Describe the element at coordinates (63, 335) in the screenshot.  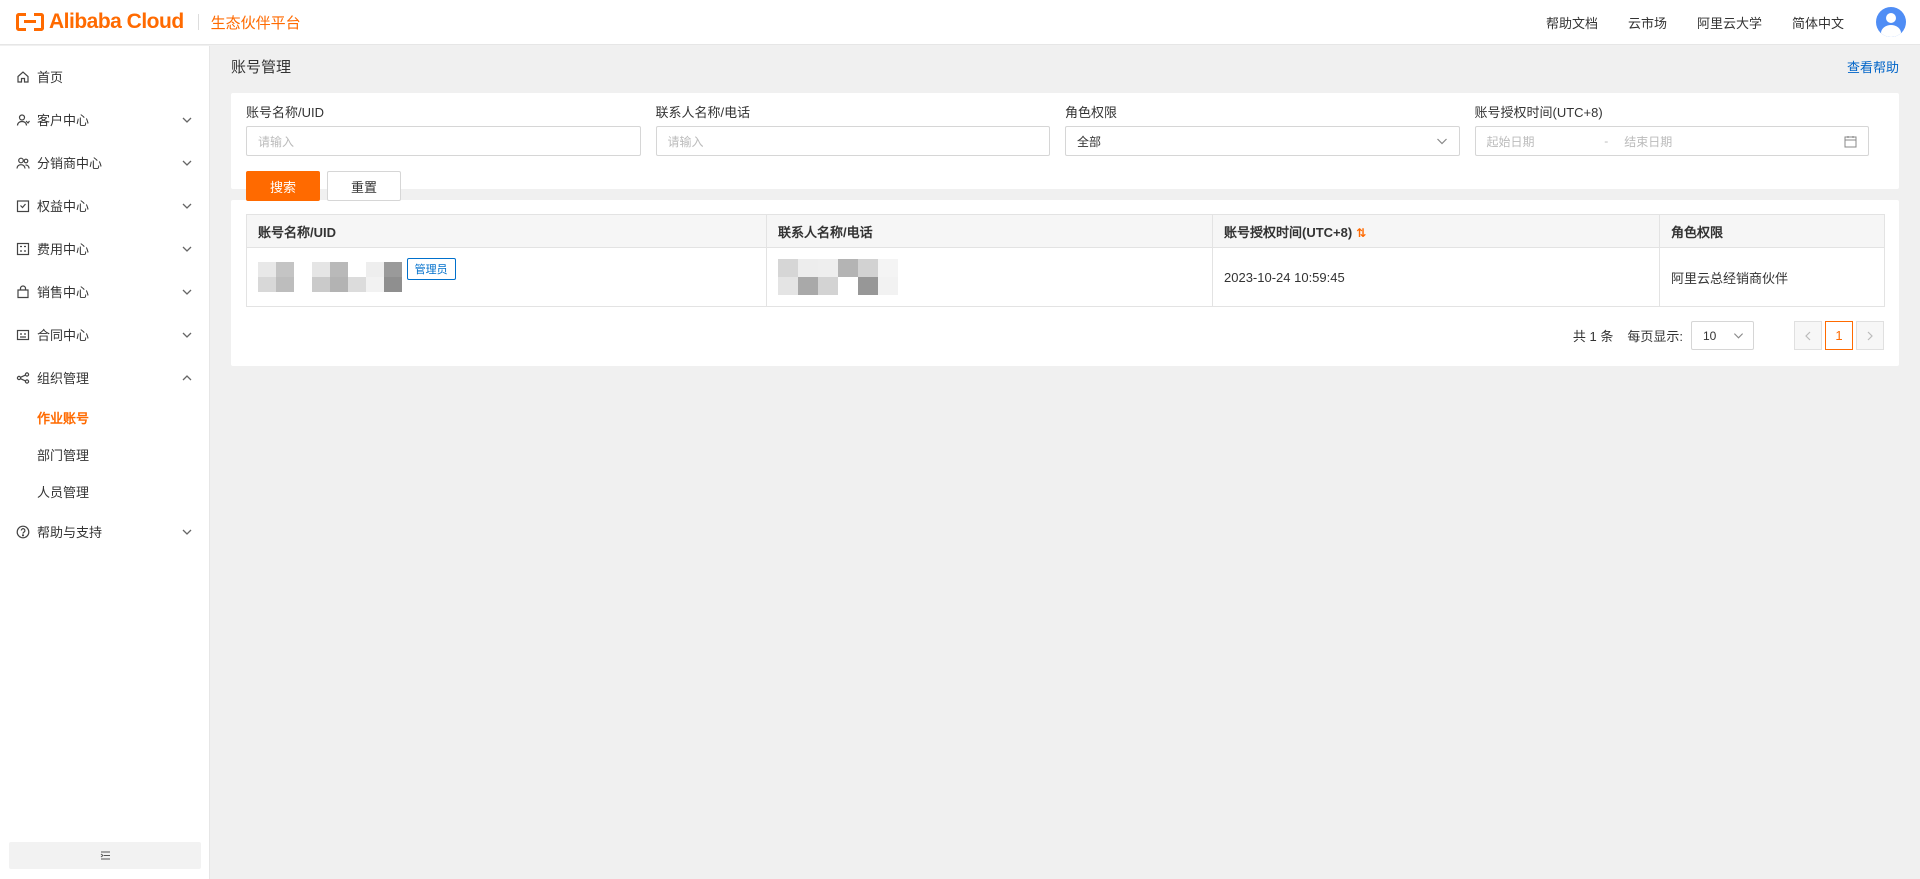
I see `sidebar-item-label: 合同中心` at that location.